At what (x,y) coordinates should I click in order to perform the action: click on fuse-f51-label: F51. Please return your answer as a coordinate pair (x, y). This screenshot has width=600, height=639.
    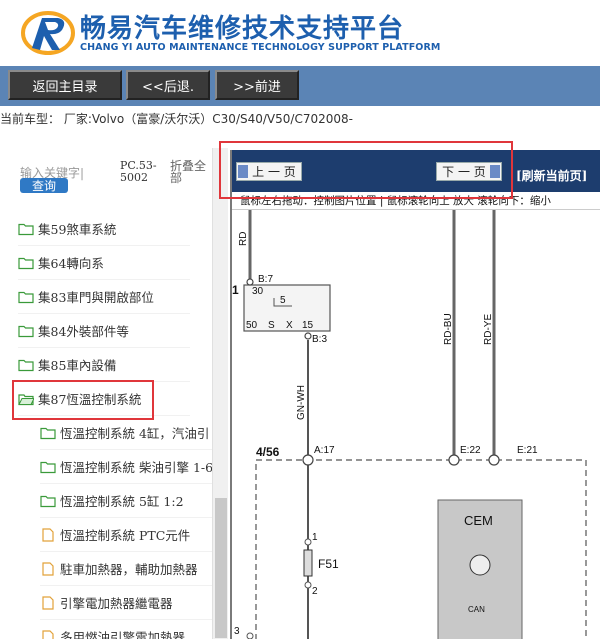
    Looking at the image, I should click on (328, 564).